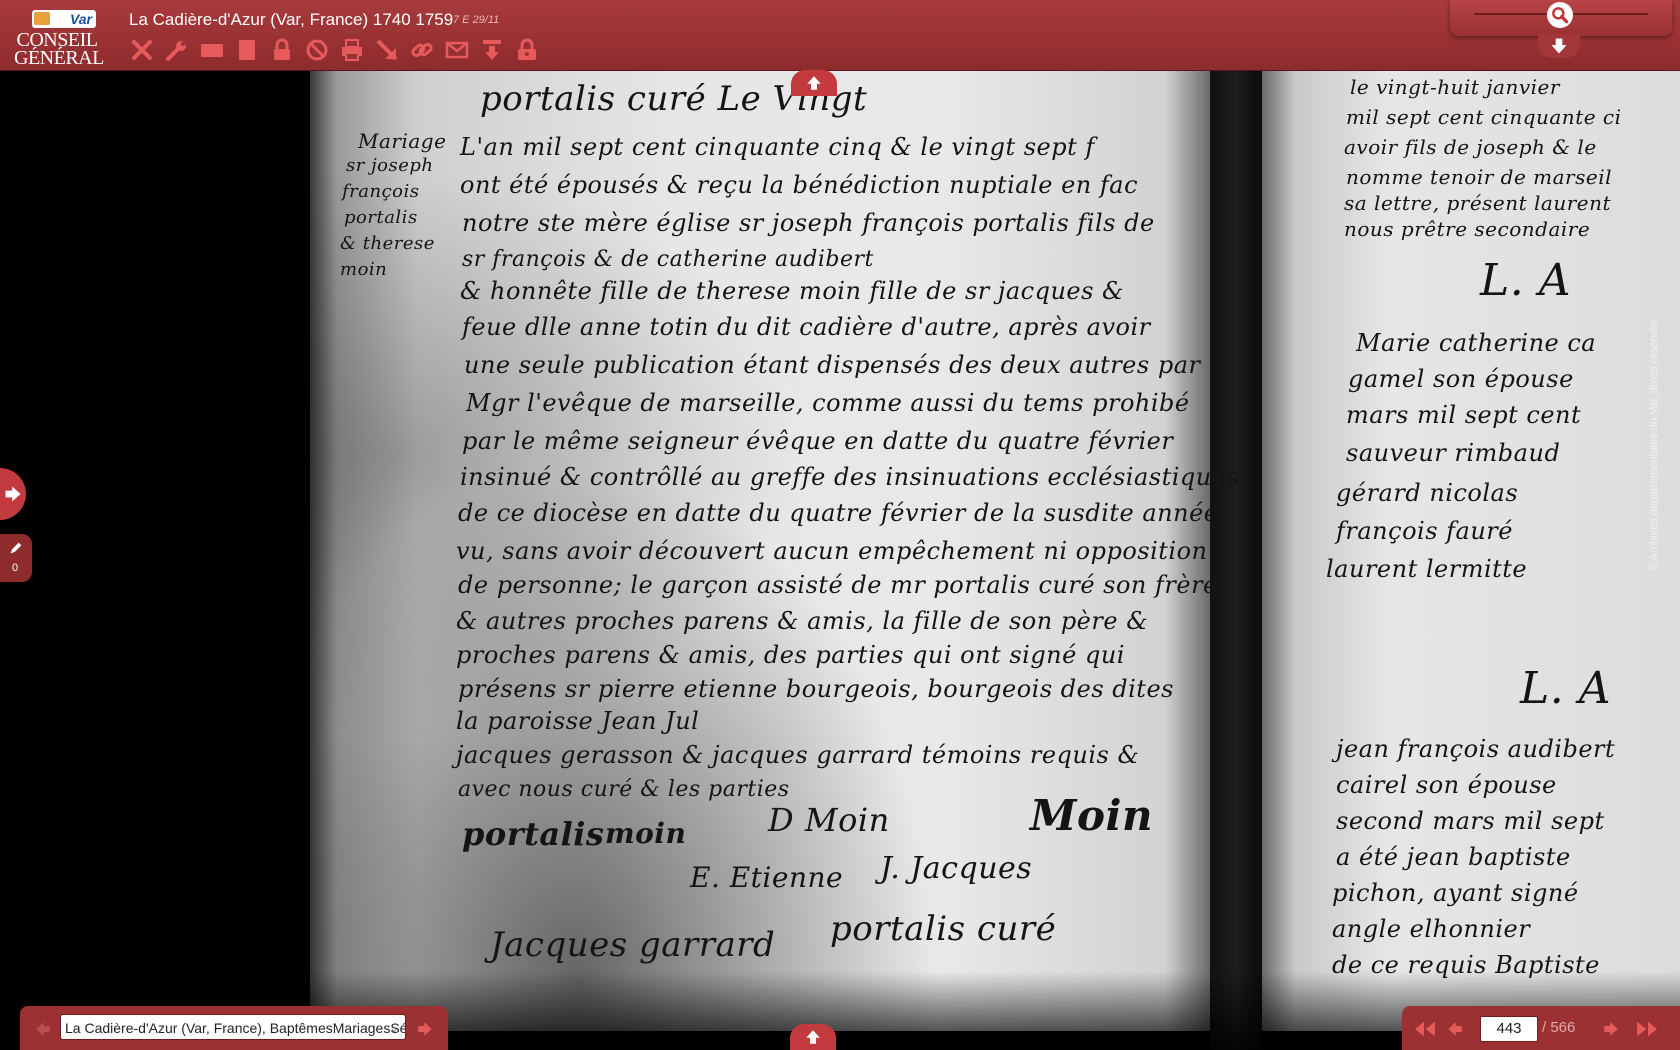 This screenshot has height=1050, width=1680. I want to click on right-handwritten-line: mars mil sept cent, so click(1464, 415).